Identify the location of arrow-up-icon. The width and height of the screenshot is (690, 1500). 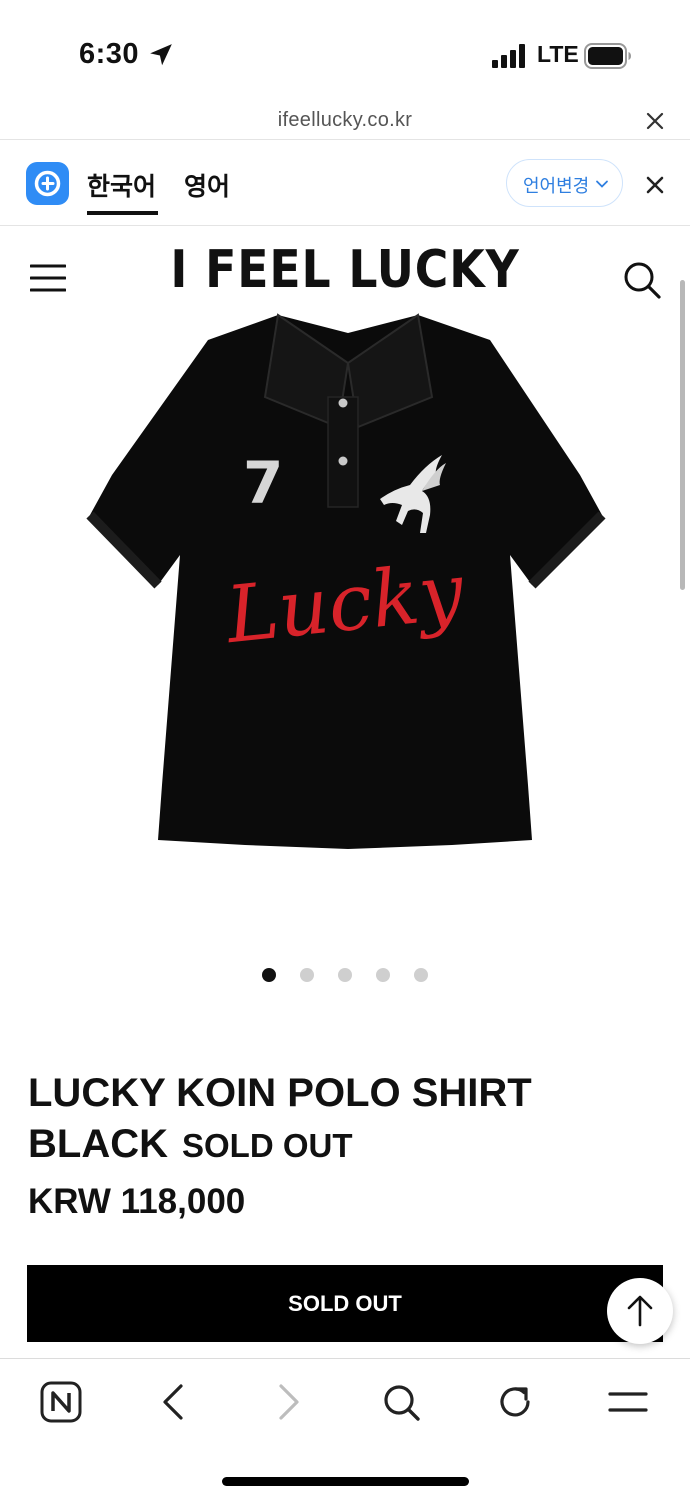
(640, 1311).